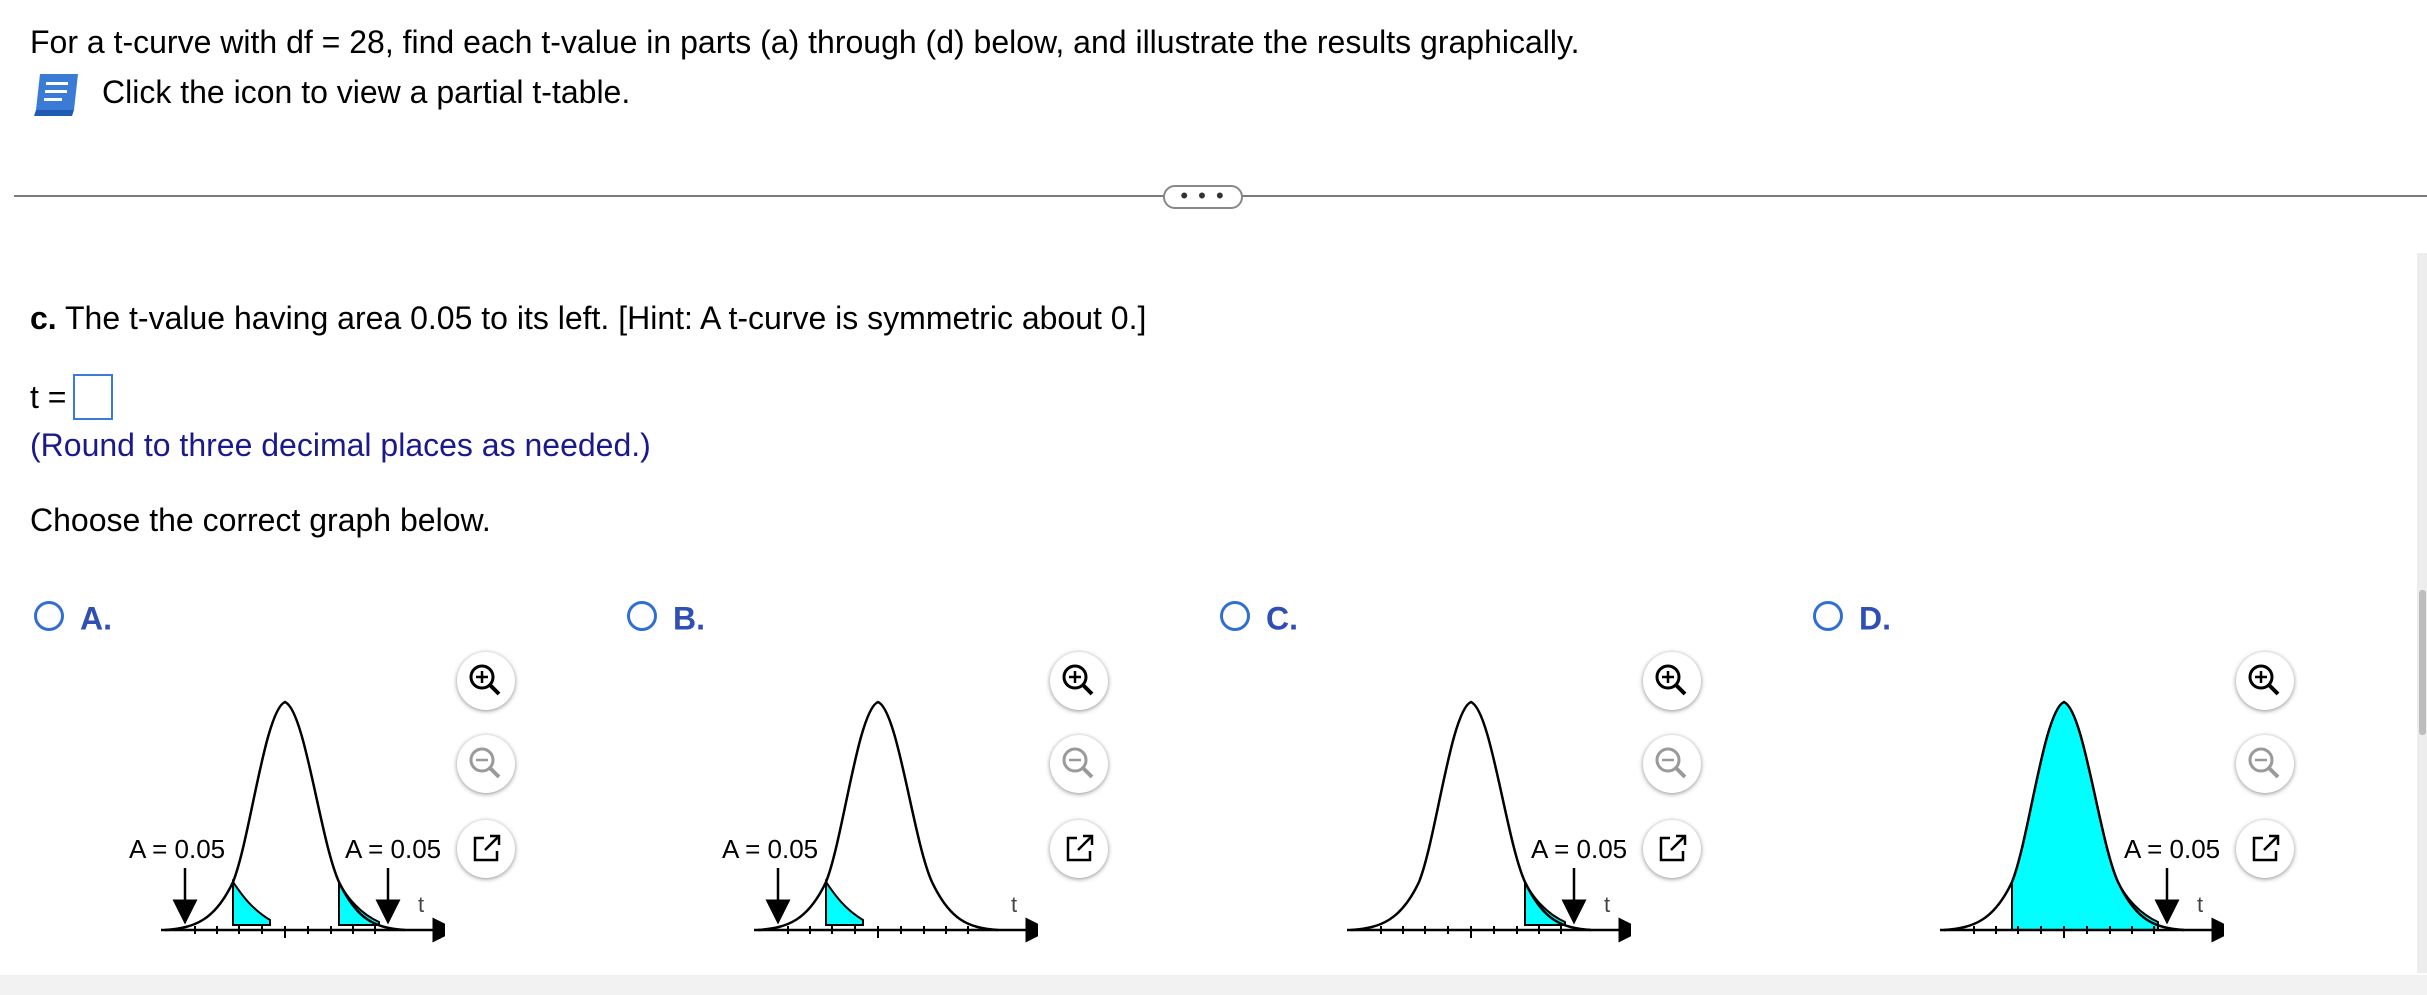 The height and width of the screenshot is (995, 2427). Describe the element at coordinates (1213, 985) in the screenshot. I see `bottom-bar` at that location.